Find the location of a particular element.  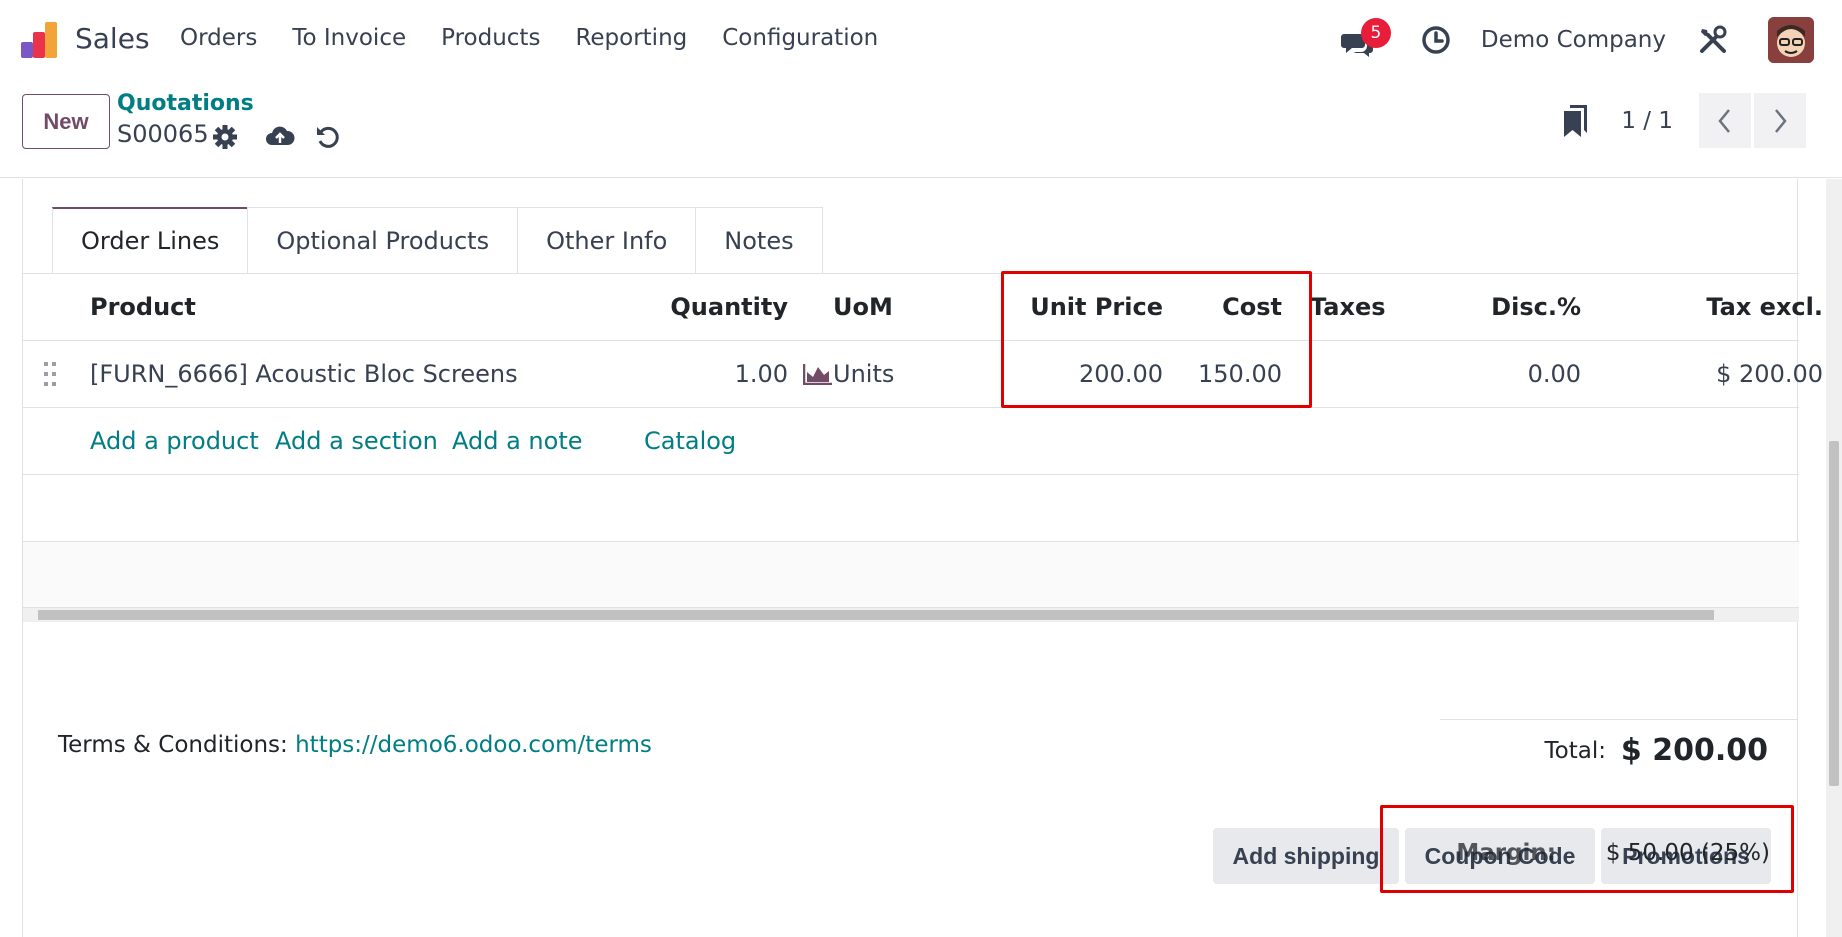

discard-undo-icon is located at coordinates (328, 137).